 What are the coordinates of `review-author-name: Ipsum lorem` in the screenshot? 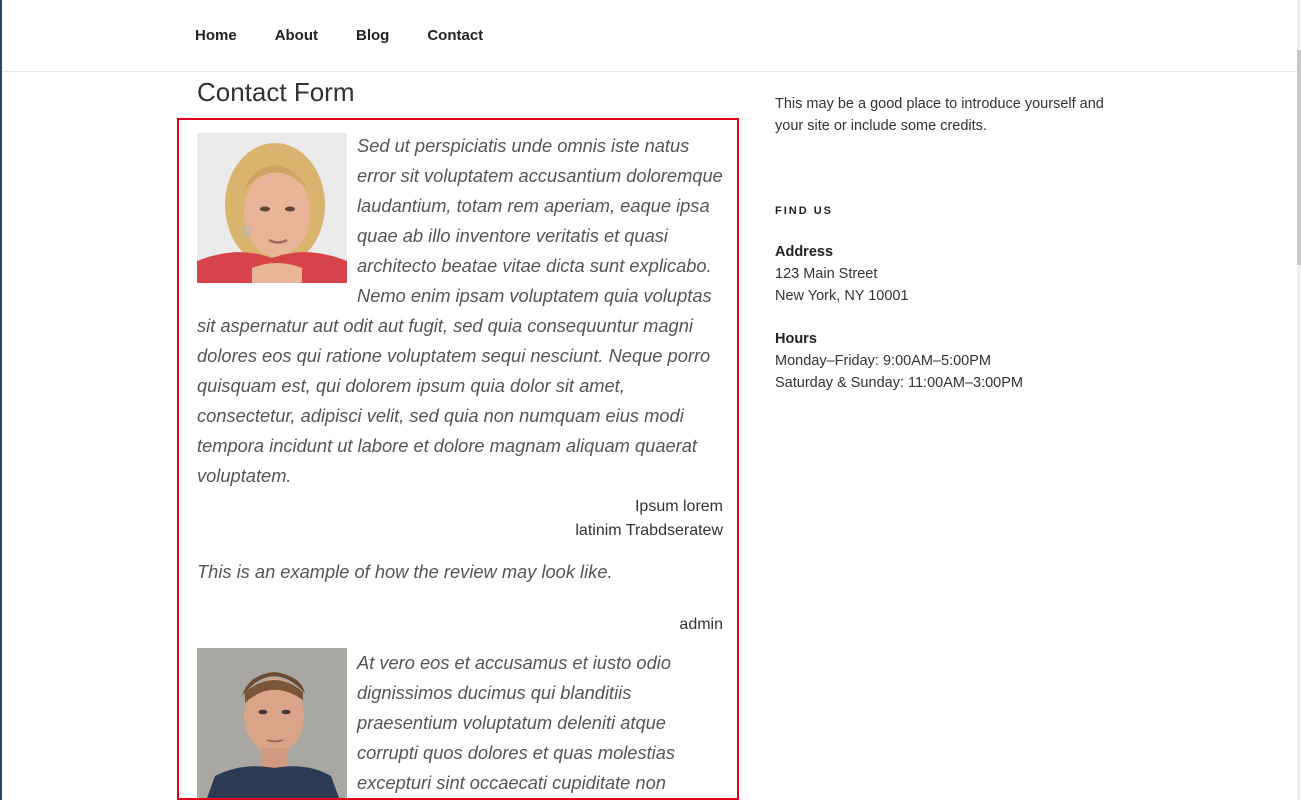 It's located at (678, 506).